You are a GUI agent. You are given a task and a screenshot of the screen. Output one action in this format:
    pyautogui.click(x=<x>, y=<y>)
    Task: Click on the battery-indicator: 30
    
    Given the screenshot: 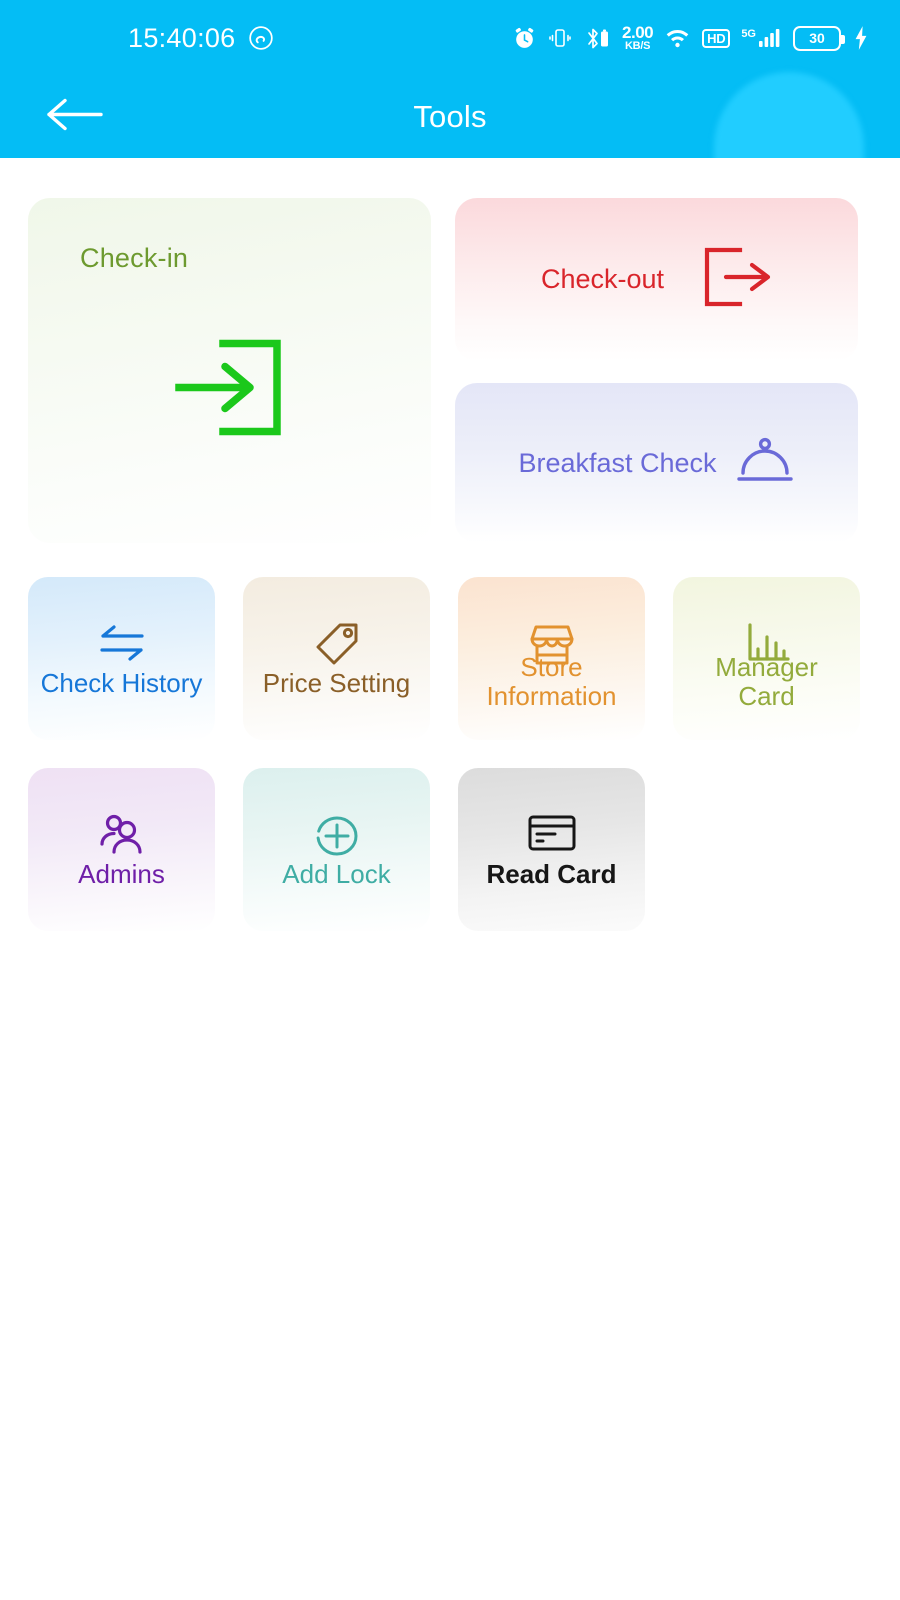 What is the action you would take?
    pyautogui.click(x=819, y=38)
    